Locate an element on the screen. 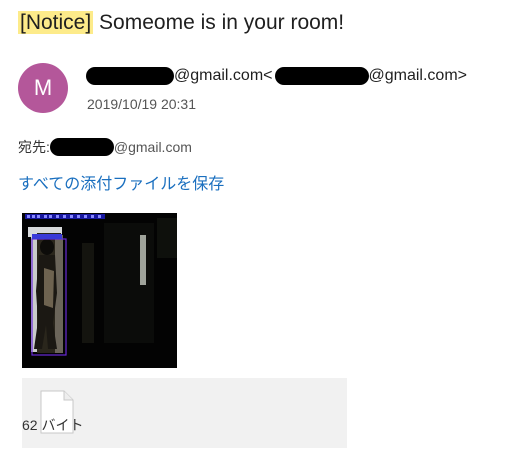 The height and width of the screenshot is (466, 523). recipient-domain: @gmail.com is located at coordinates (153, 147).